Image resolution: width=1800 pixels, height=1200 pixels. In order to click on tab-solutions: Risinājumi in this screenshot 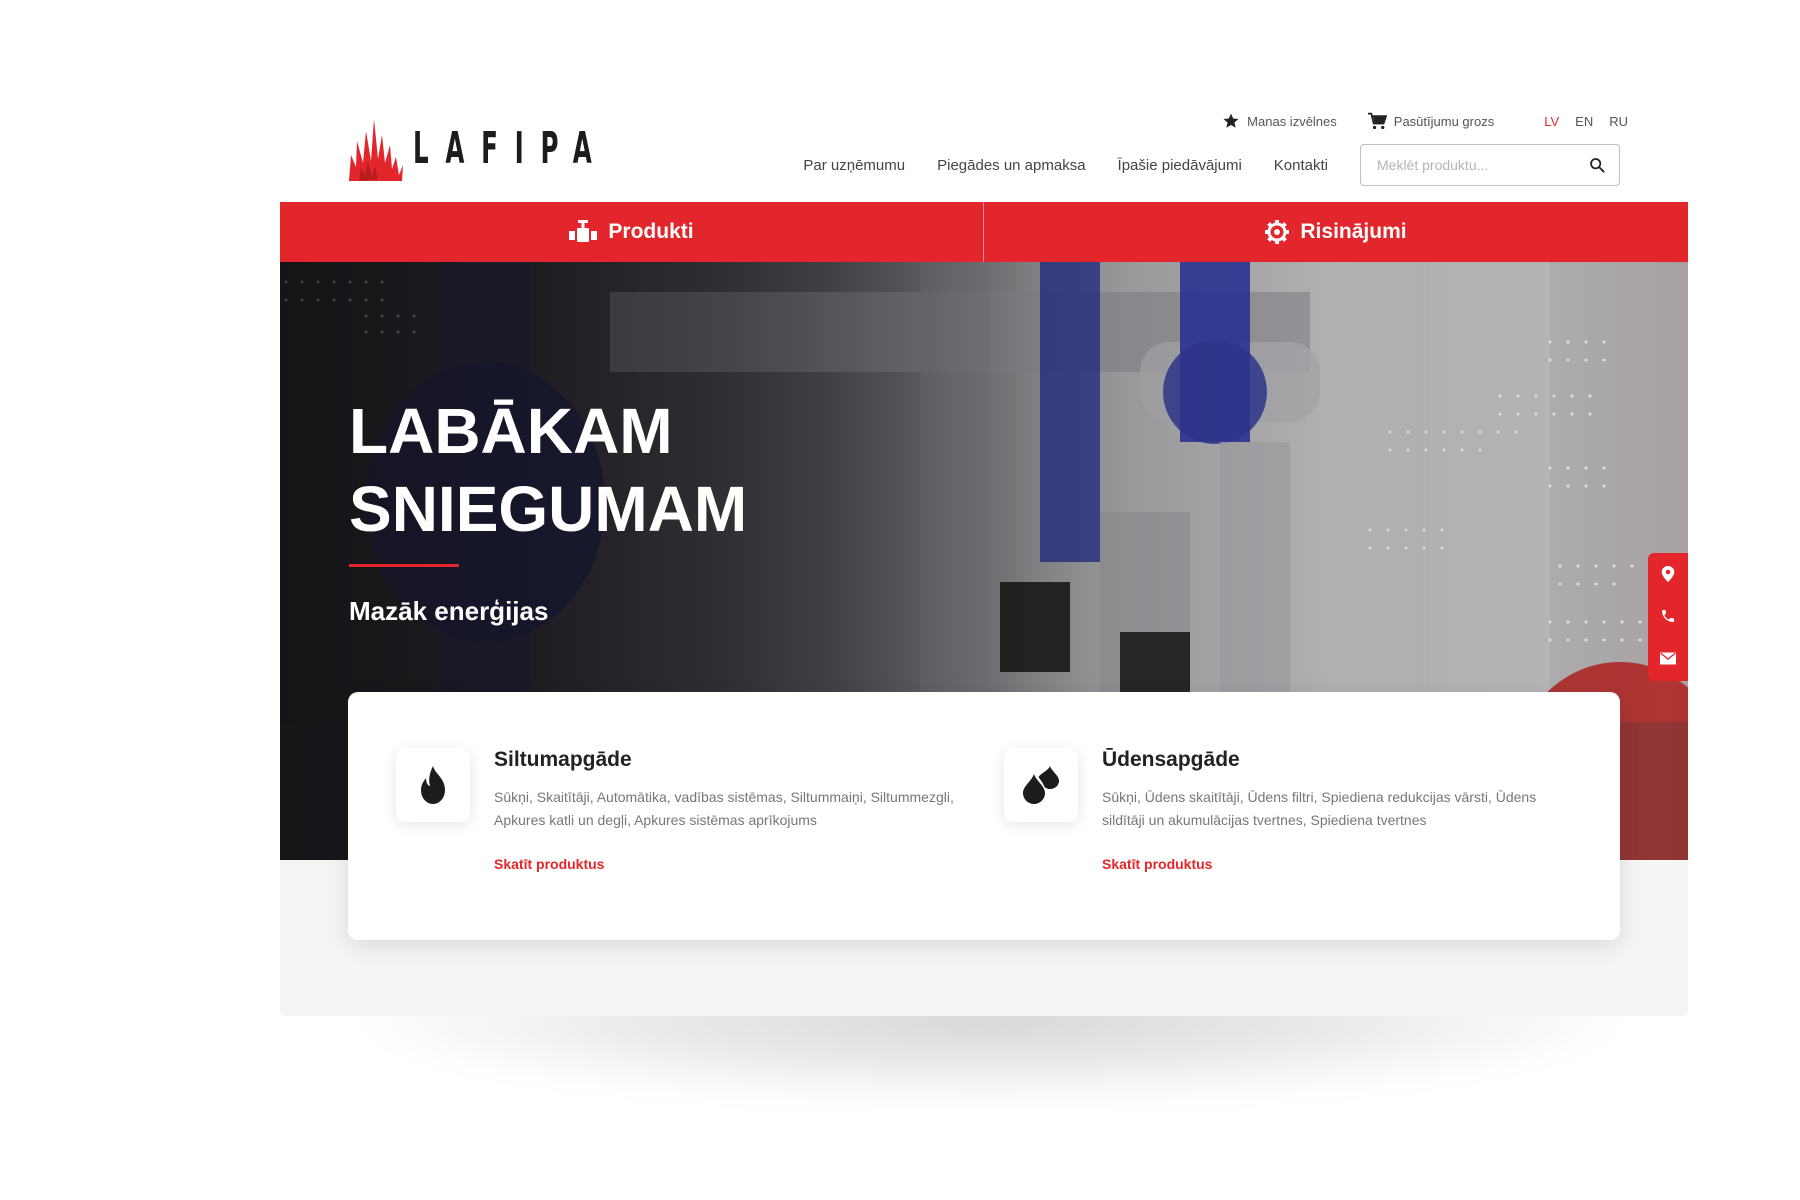, I will do `click(1336, 232)`.